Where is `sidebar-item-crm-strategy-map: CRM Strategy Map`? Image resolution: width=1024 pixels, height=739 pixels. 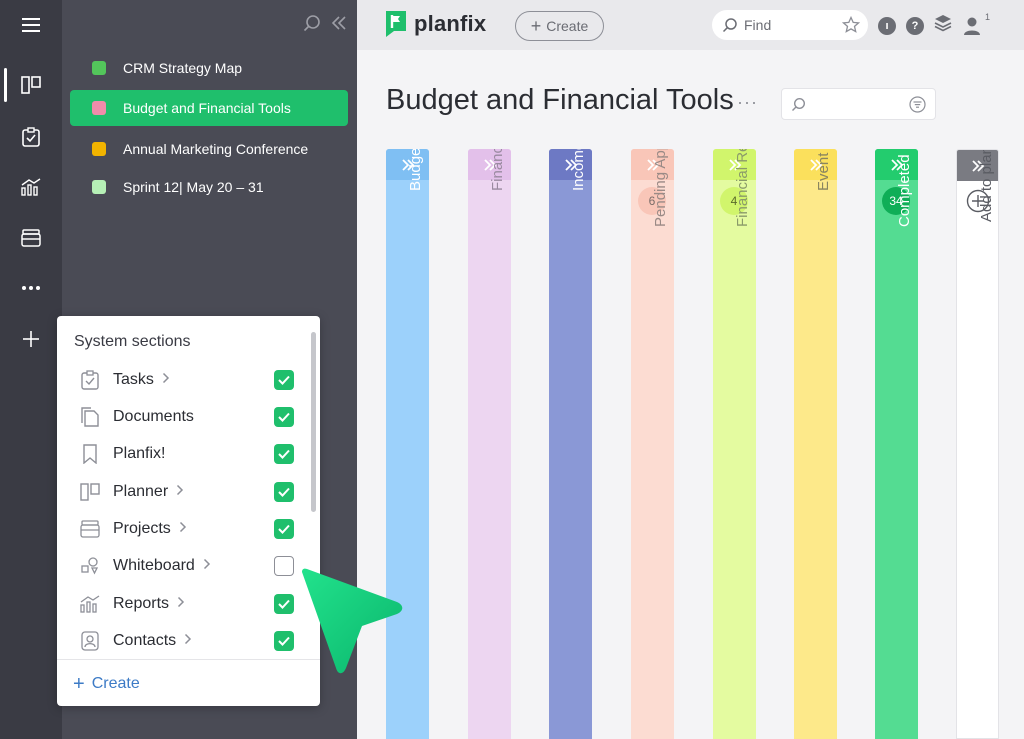 sidebar-item-crm-strategy-map: CRM Strategy Map is located at coordinates (209, 68).